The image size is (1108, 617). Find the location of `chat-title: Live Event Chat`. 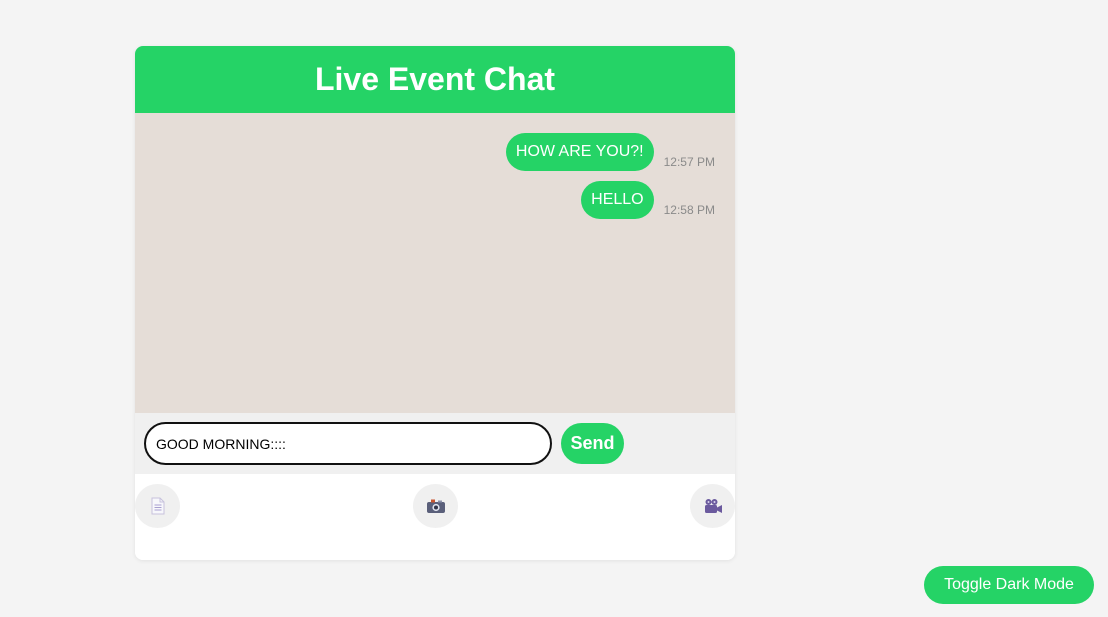

chat-title: Live Event Chat is located at coordinates (435, 79).